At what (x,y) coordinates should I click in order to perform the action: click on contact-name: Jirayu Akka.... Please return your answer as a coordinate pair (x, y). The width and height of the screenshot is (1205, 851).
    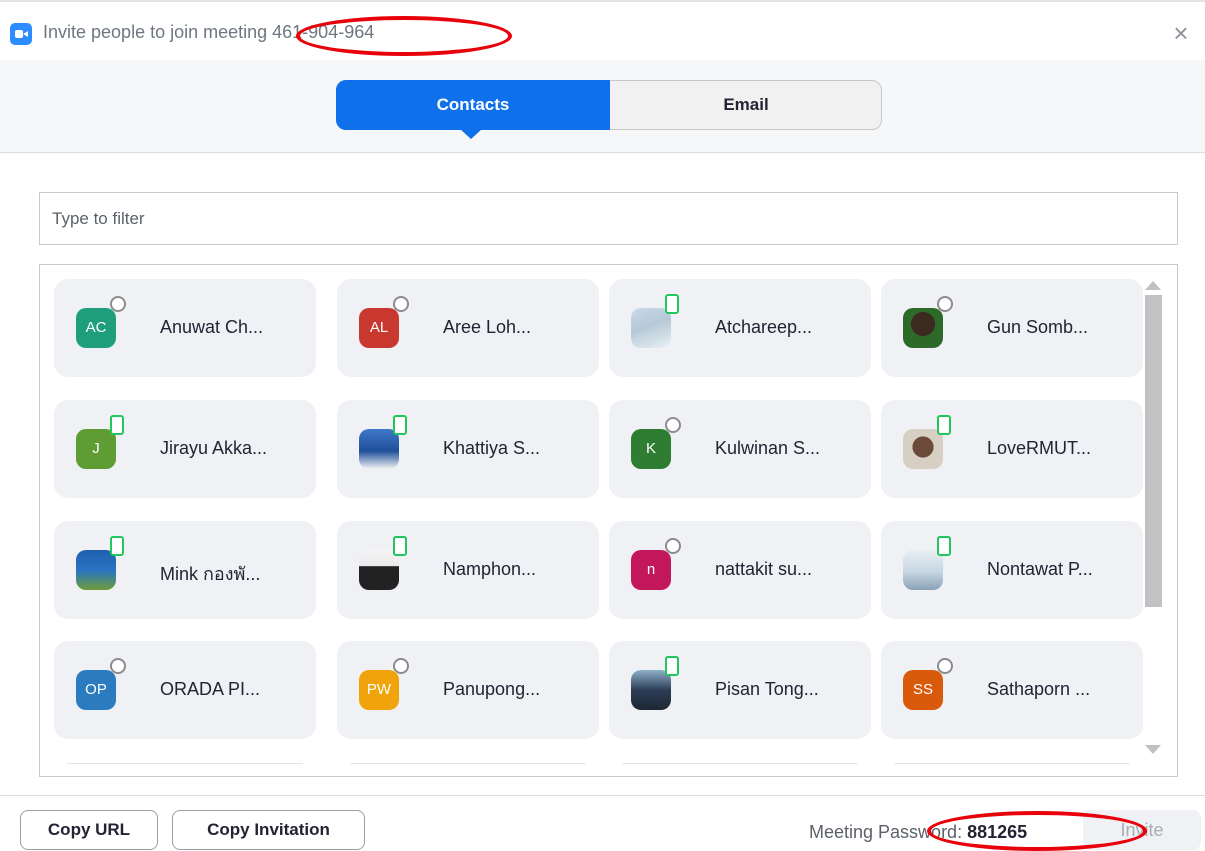
    Looking at the image, I should click on (214, 448).